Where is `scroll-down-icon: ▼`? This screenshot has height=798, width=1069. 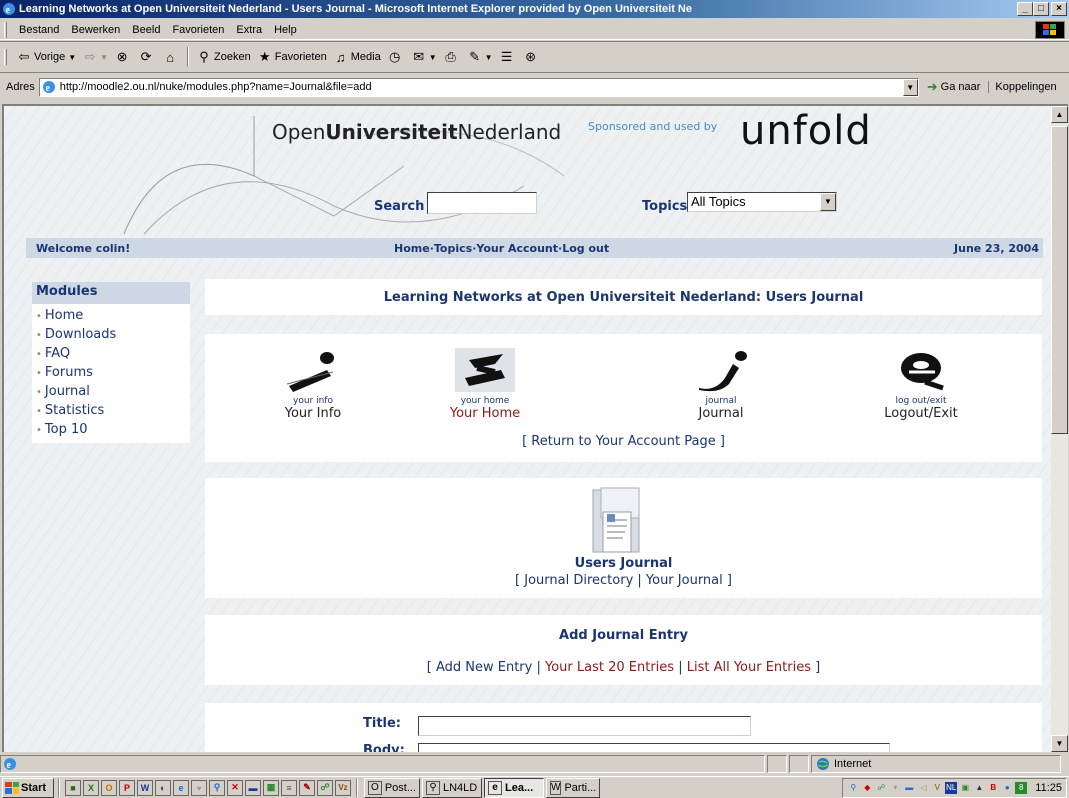
scroll-down-icon: ▼ is located at coordinates (1059, 743).